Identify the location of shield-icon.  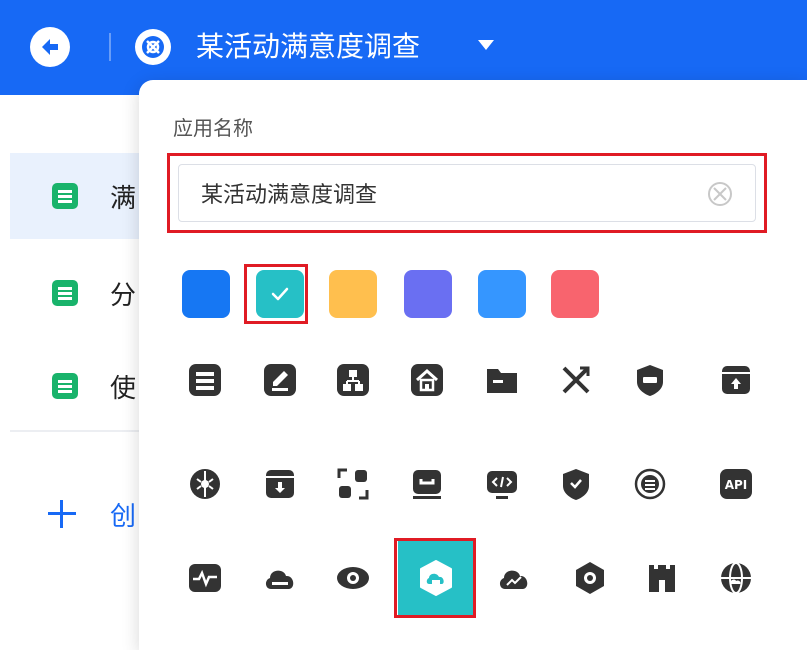
(576, 484).